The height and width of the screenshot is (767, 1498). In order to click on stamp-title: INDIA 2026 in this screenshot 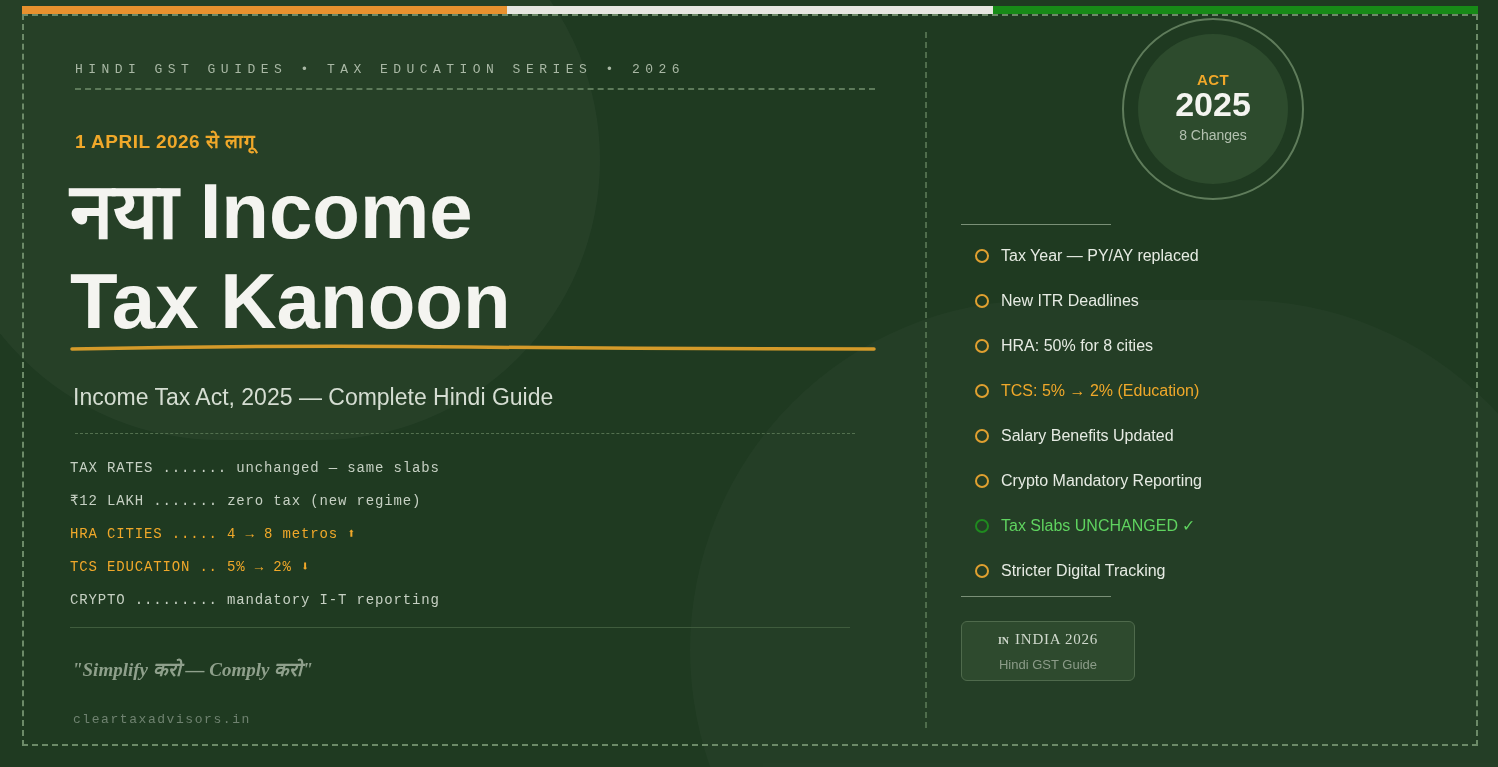, I will do `click(1056, 639)`.